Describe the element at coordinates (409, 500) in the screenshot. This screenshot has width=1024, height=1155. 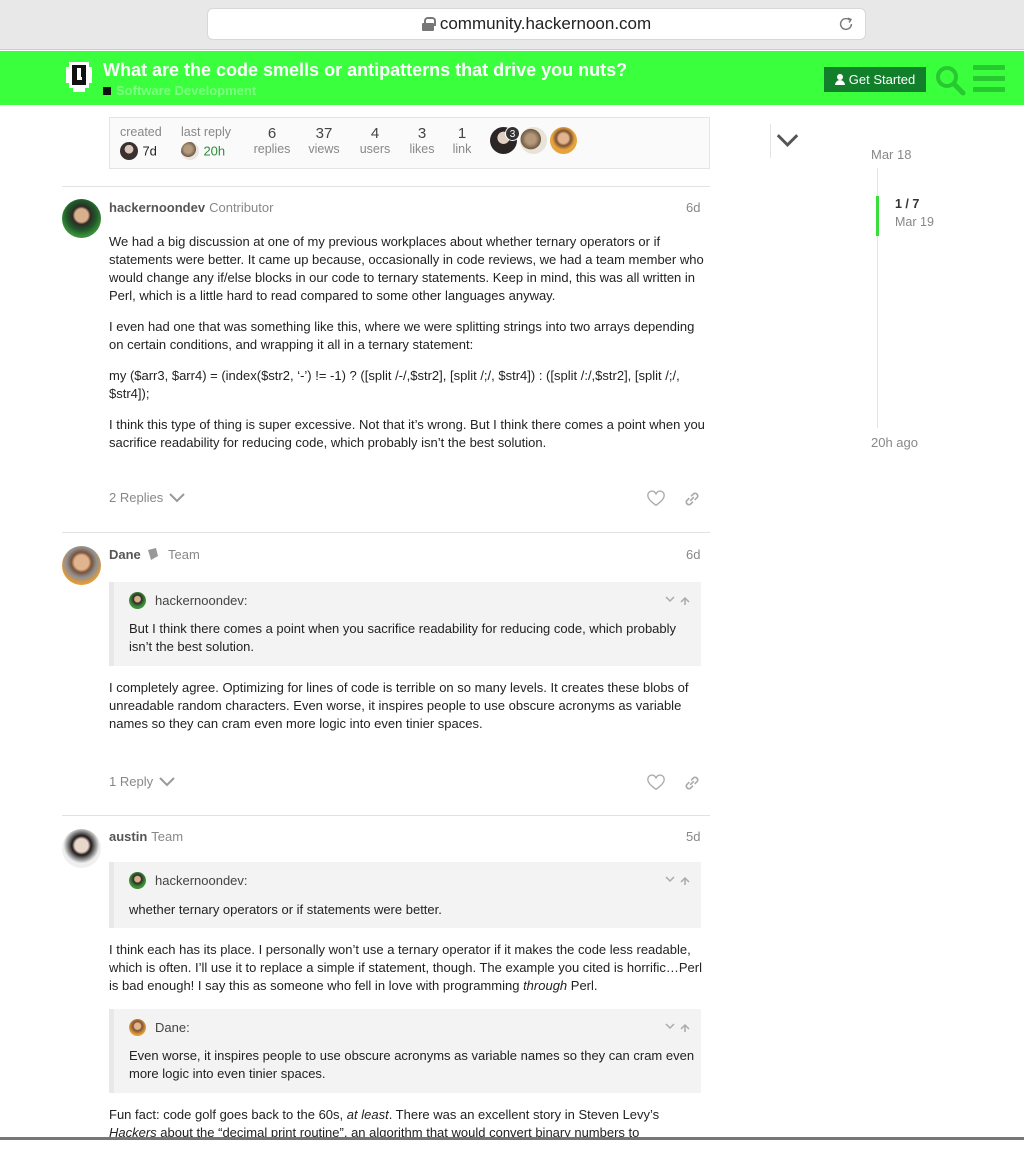
I see `post-actions: 2 Replies` at that location.